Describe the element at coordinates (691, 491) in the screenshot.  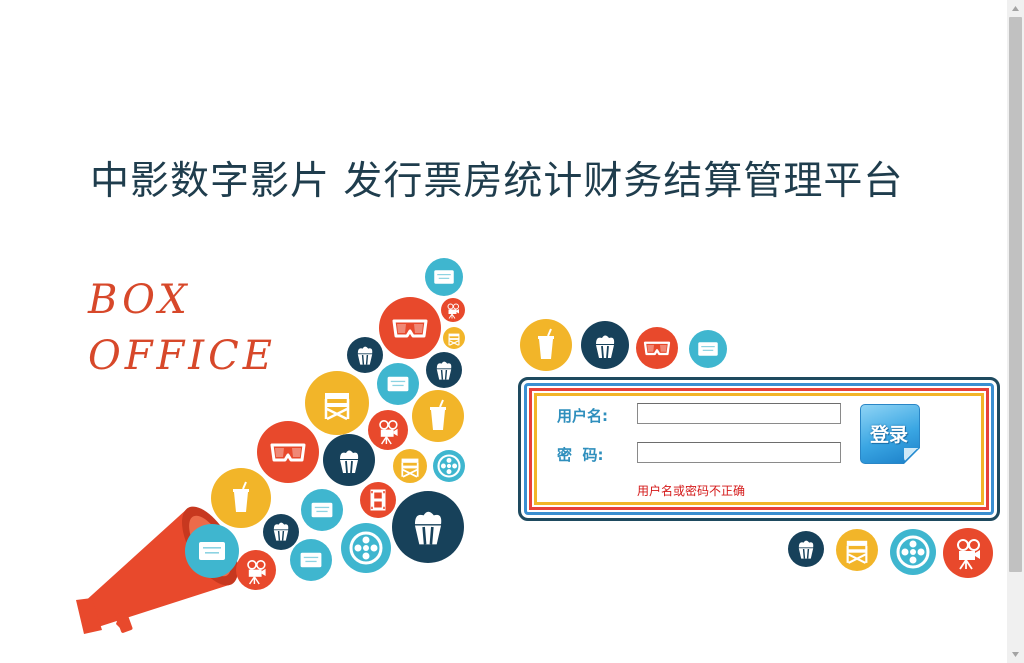
I see `login-error-message: 用户名或密码不正确` at that location.